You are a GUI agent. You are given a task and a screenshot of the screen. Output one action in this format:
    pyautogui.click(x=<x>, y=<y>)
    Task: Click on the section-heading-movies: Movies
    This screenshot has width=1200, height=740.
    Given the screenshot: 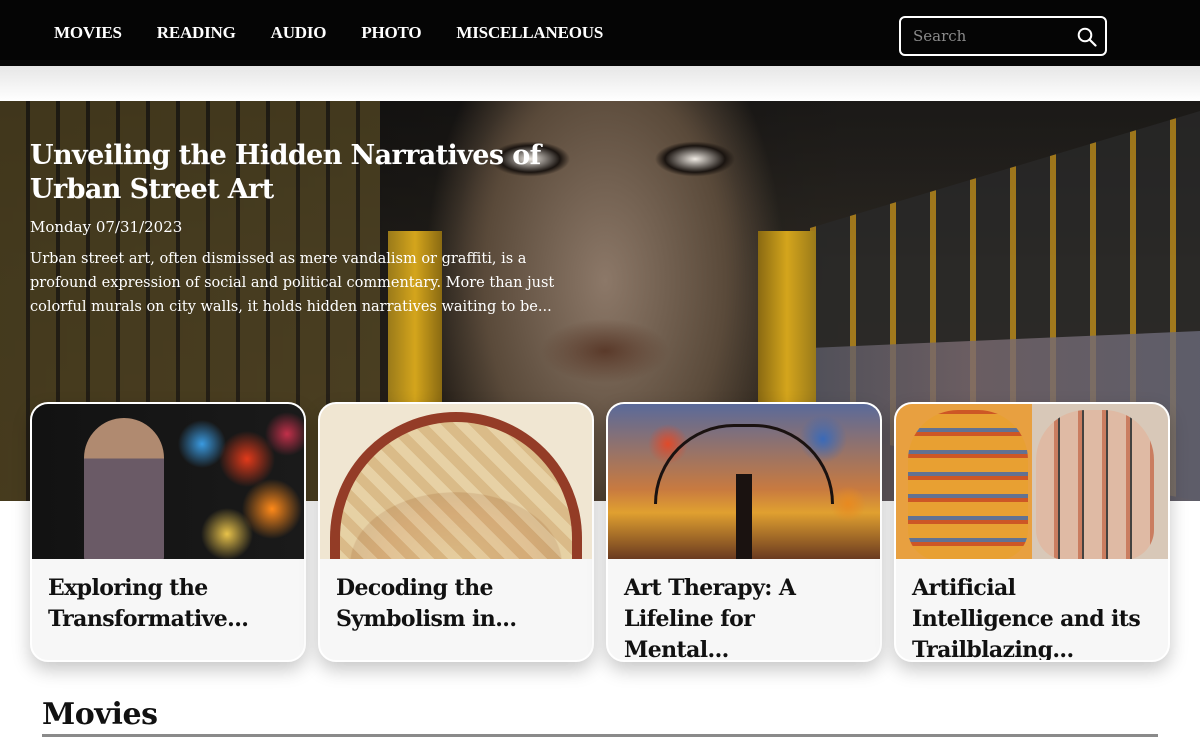 What is the action you would take?
    pyautogui.click(x=100, y=714)
    